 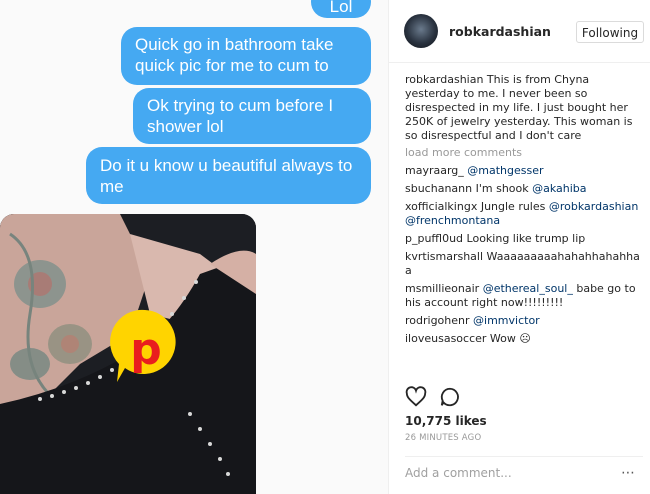 What do you see at coordinates (341, 9) in the screenshot?
I see `message-bubble: Lol` at bounding box center [341, 9].